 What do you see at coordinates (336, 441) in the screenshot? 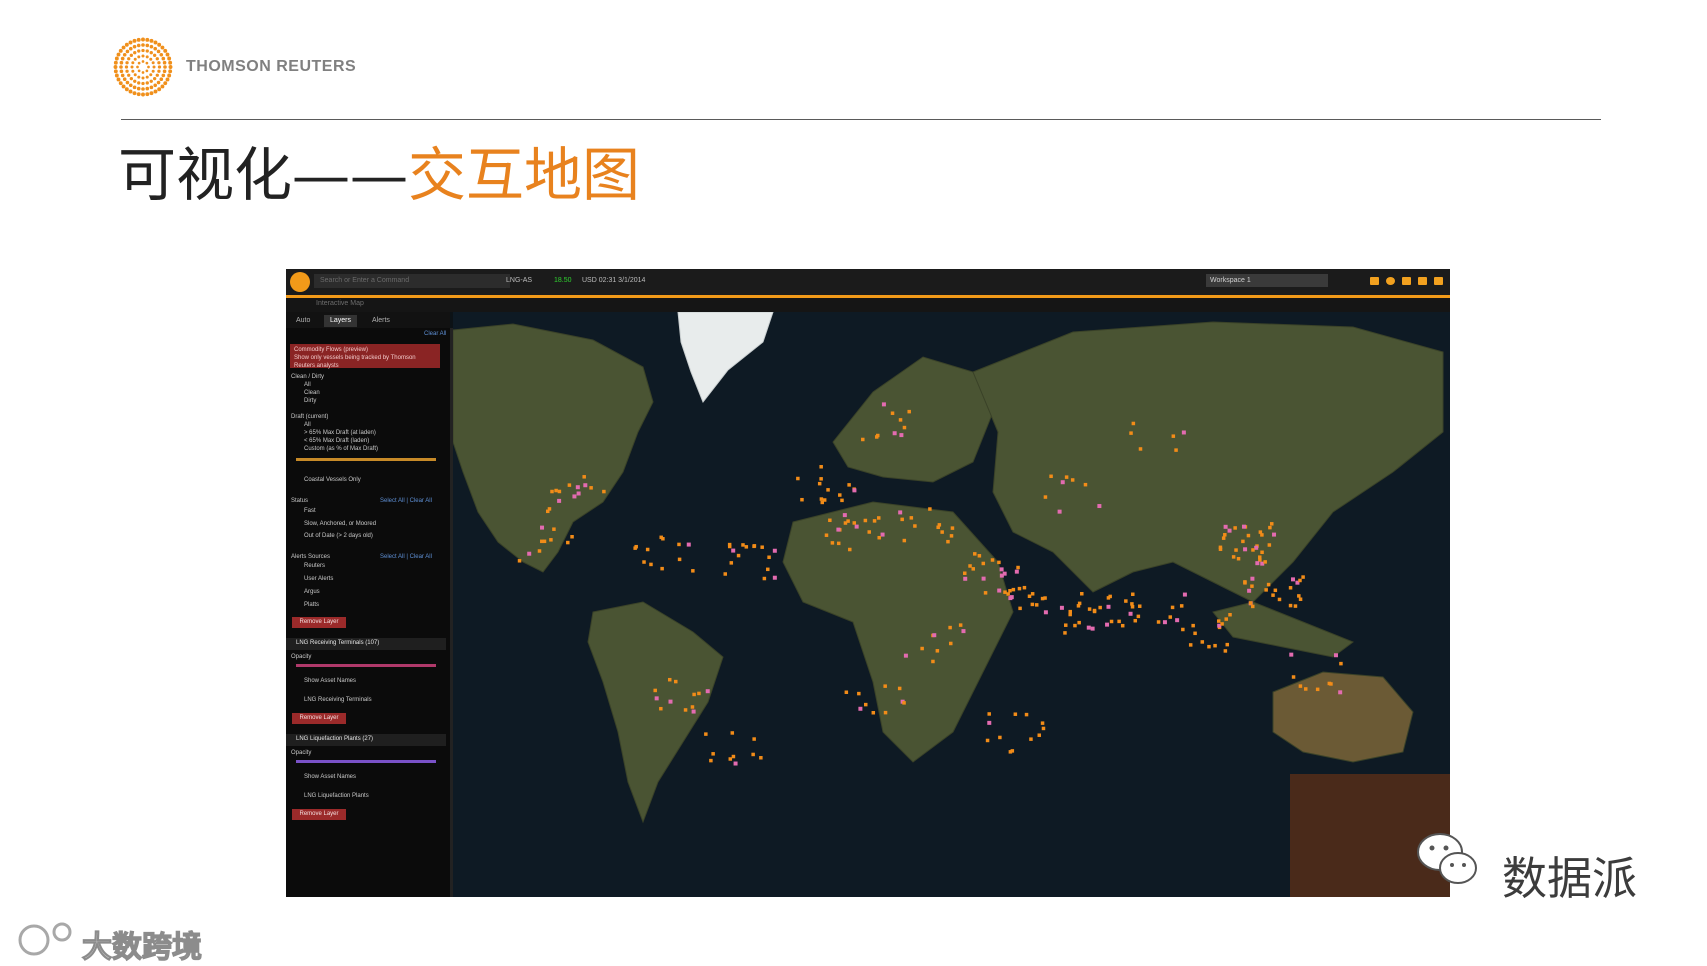
I see `draft-option-under: < 65% Max Draft (laden)` at bounding box center [336, 441].